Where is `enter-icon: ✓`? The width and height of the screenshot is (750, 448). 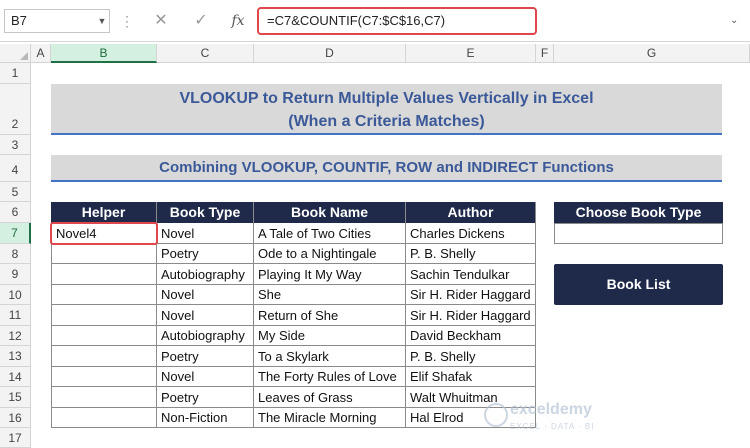
enter-icon: ✓ is located at coordinates (201, 21).